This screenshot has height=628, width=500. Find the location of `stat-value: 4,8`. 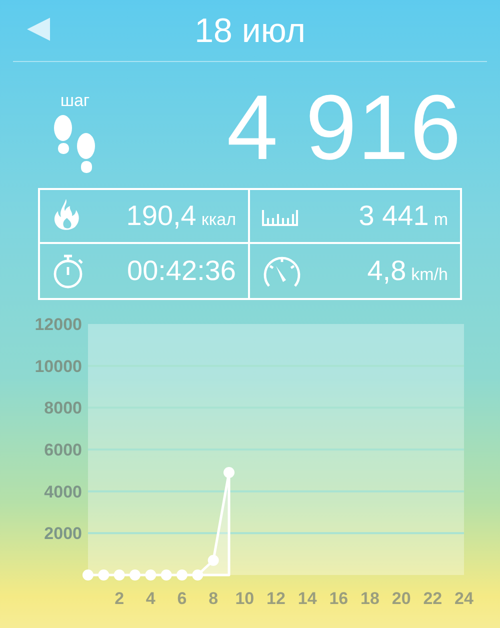

stat-value: 4,8 is located at coordinates (386, 271).